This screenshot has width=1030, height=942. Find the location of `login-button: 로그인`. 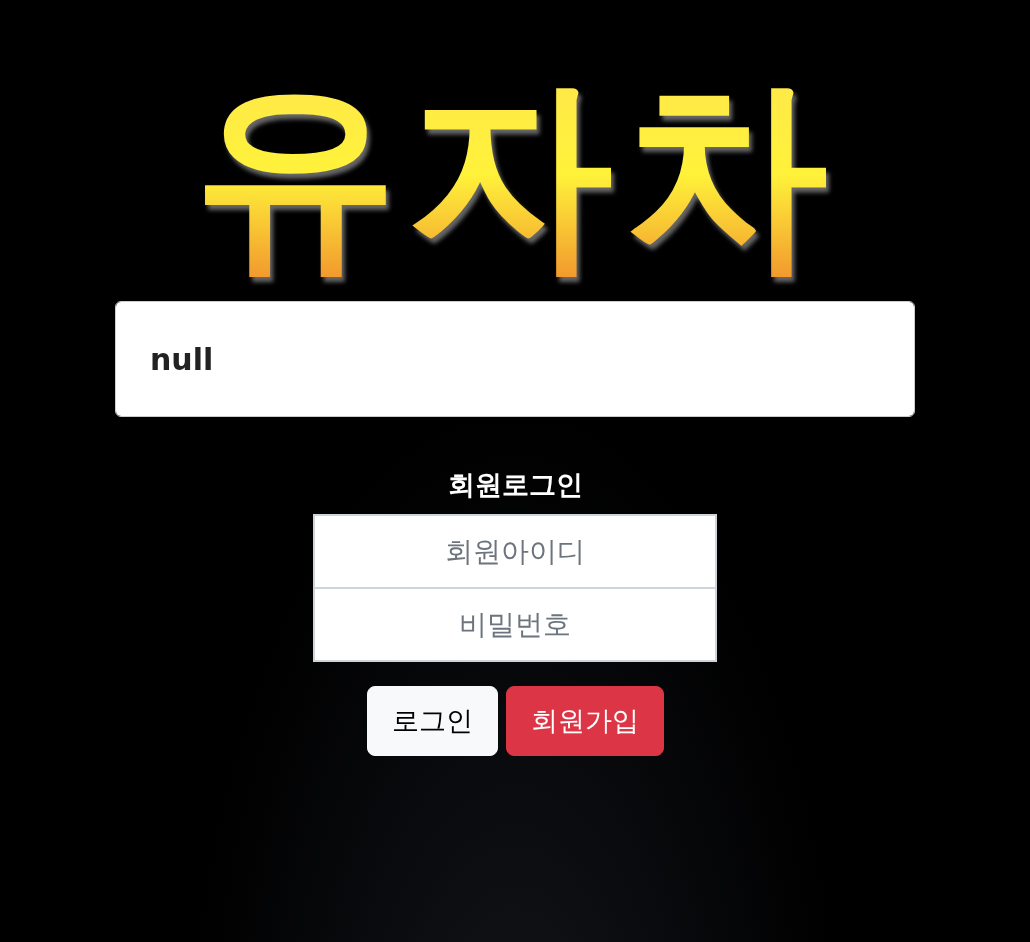

login-button: 로그인 is located at coordinates (432, 720).